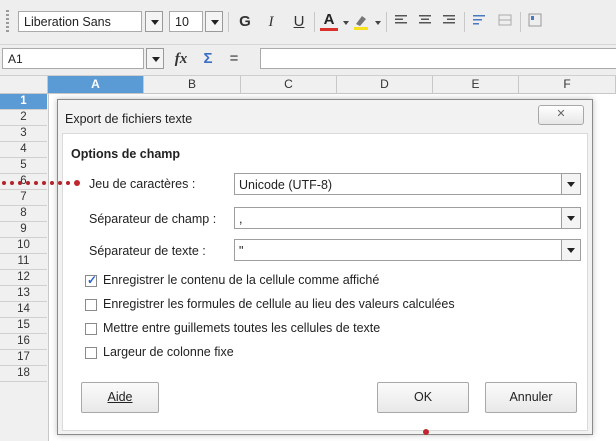  I want to click on row-header: 12, so click(23, 278).